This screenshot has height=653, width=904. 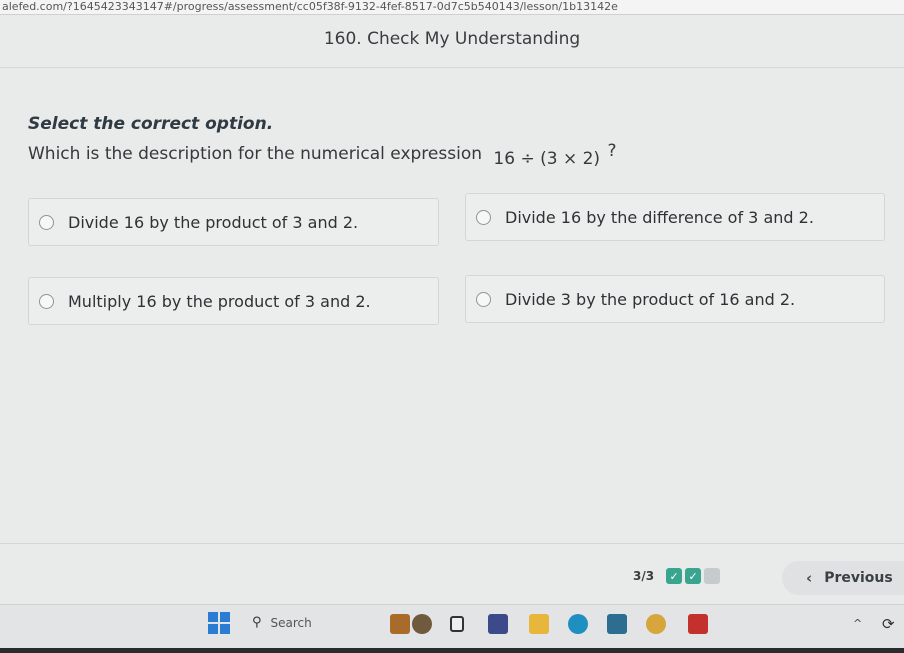 What do you see at coordinates (219, 301) in the screenshot?
I see `option-label: Multiply 16 by the product of 3 and 2.` at bounding box center [219, 301].